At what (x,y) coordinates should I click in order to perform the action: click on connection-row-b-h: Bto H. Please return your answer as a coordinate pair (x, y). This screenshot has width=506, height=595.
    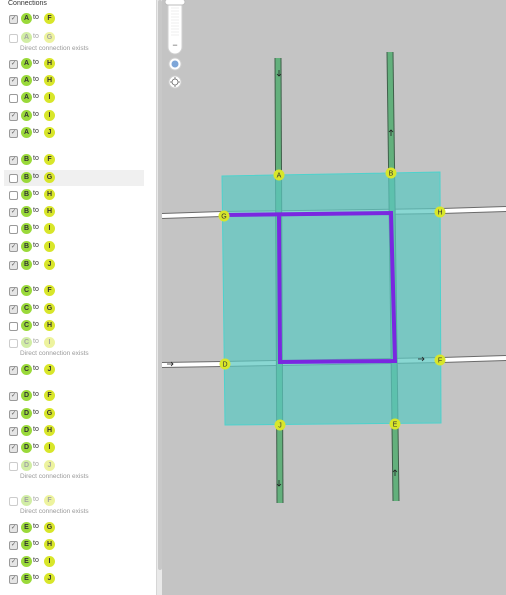
    Looking at the image, I should click on (74, 195).